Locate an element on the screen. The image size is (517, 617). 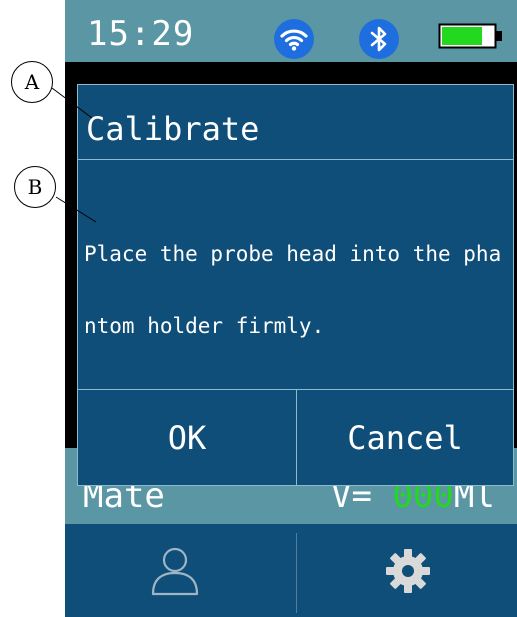
annotation-a: A is located at coordinates (32, 82).